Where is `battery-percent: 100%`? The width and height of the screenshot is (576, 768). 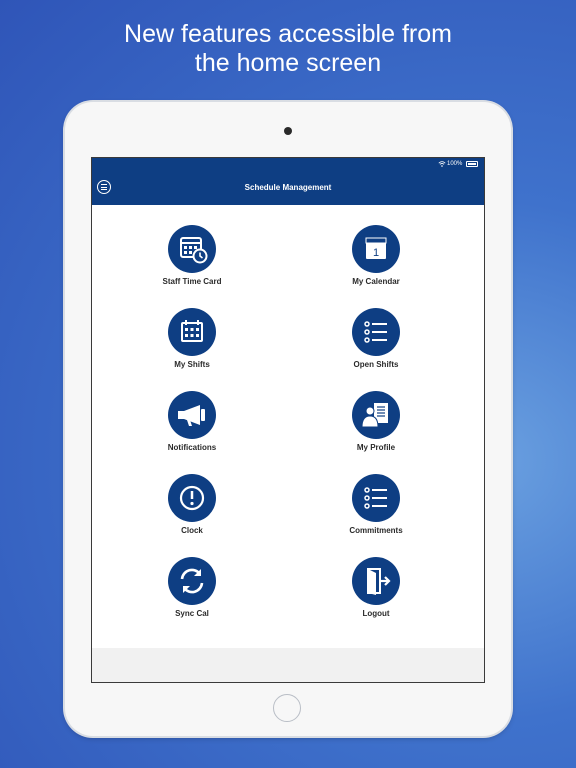 battery-percent: 100% is located at coordinates (455, 164).